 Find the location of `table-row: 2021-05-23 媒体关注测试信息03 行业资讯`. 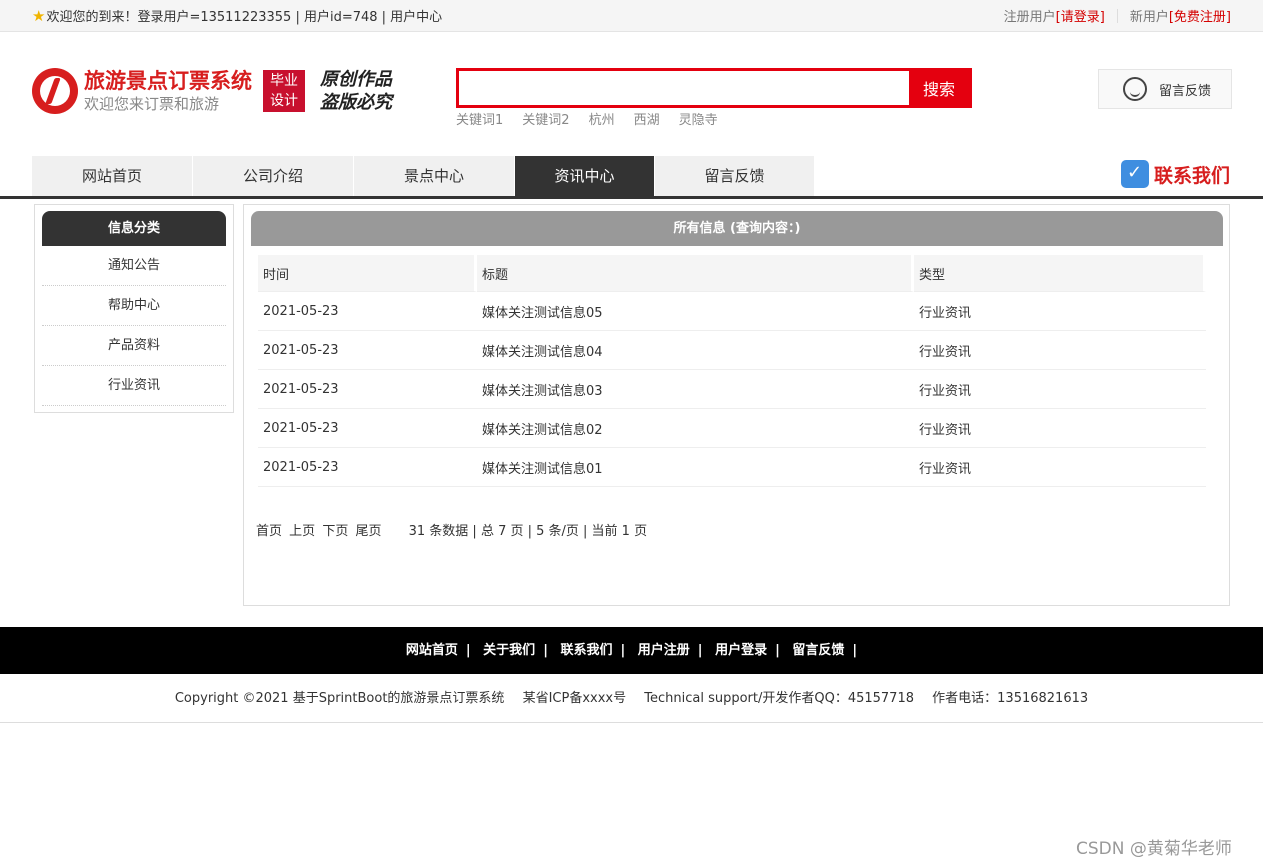

table-row: 2021-05-23 媒体关注测试信息03 行业资讯 is located at coordinates (732, 389).